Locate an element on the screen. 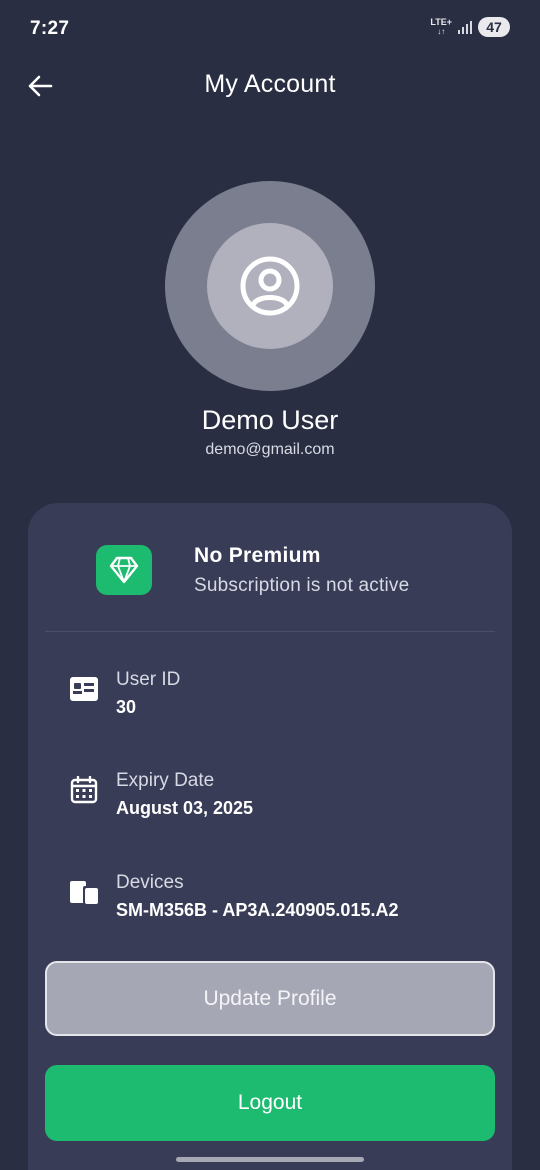 This screenshot has height=1170, width=540. avatar-inner is located at coordinates (270, 286).